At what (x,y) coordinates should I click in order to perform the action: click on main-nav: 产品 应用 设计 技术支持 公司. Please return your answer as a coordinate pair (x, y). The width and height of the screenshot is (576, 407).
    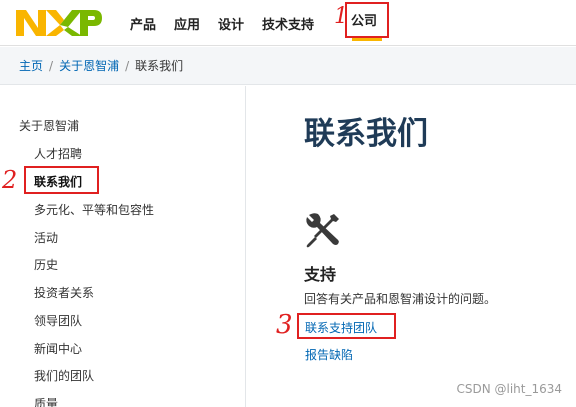
    Looking at the image, I should click on (256, 26).